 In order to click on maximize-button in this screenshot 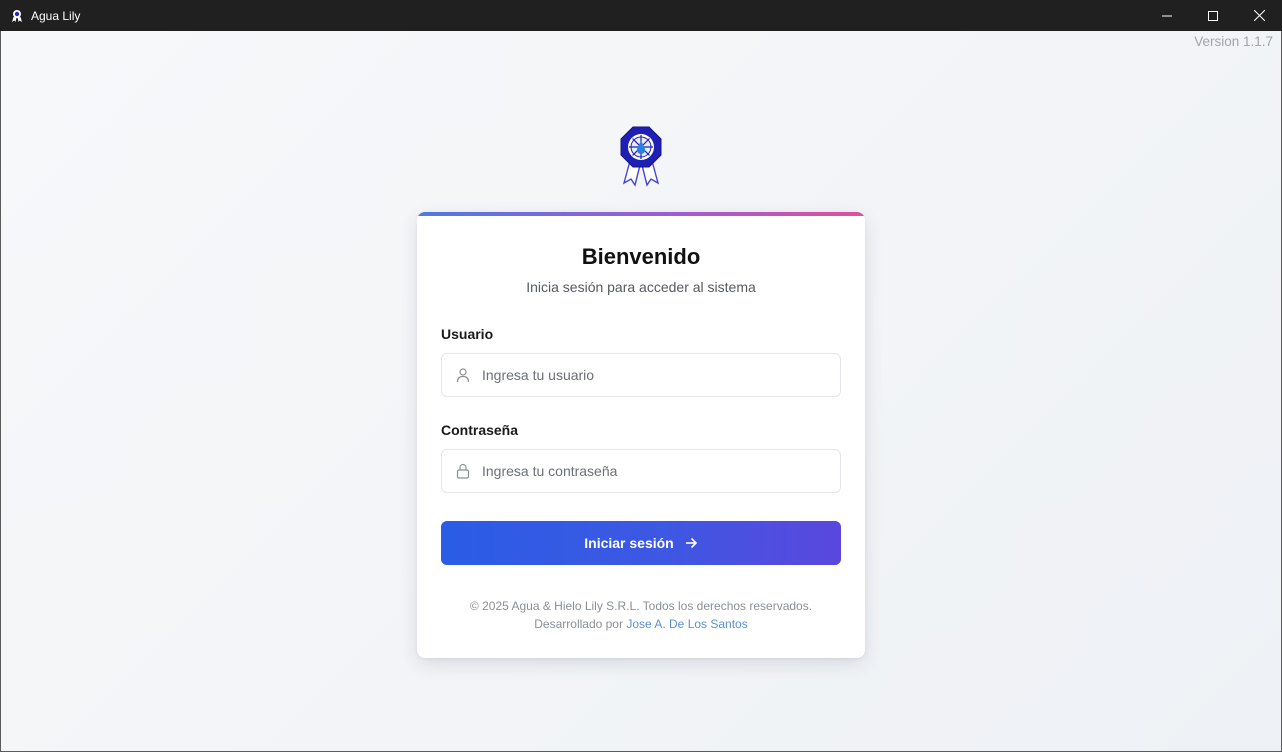, I will do `click(1213, 15)`.